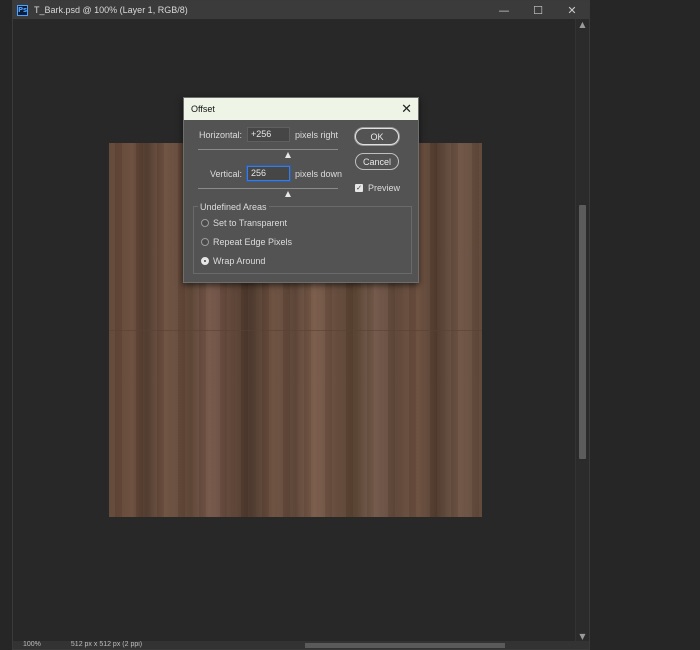  I want to click on document-size: 512 px x 512 px (2 ppi), so click(106, 644).